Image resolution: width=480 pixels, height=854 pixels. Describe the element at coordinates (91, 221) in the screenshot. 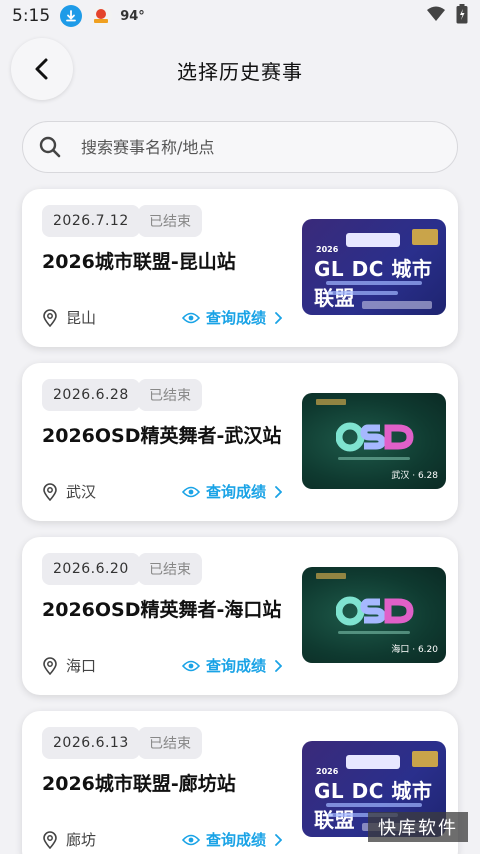

I see `event-date-tag: 2026.7.12` at that location.